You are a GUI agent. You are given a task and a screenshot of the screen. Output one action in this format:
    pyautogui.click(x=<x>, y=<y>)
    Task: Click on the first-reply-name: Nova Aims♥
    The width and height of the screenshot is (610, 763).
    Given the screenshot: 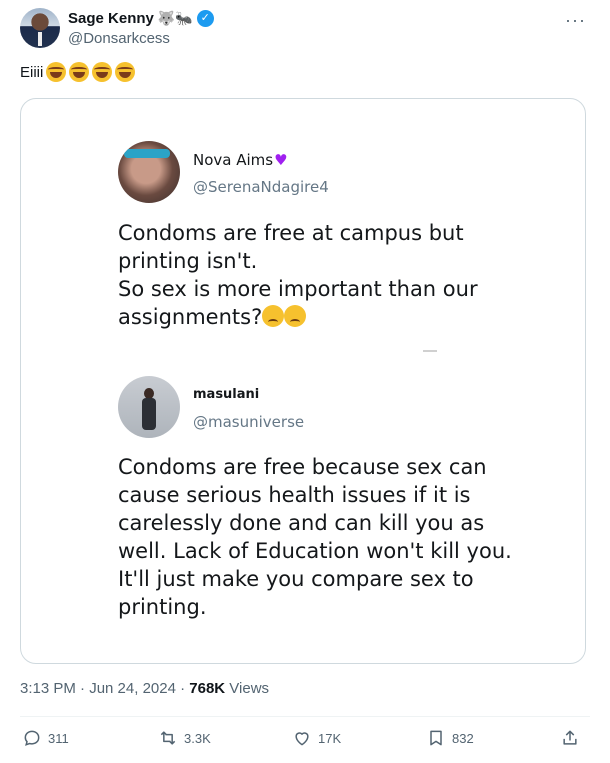 What is the action you would take?
    pyautogui.click(x=240, y=160)
    